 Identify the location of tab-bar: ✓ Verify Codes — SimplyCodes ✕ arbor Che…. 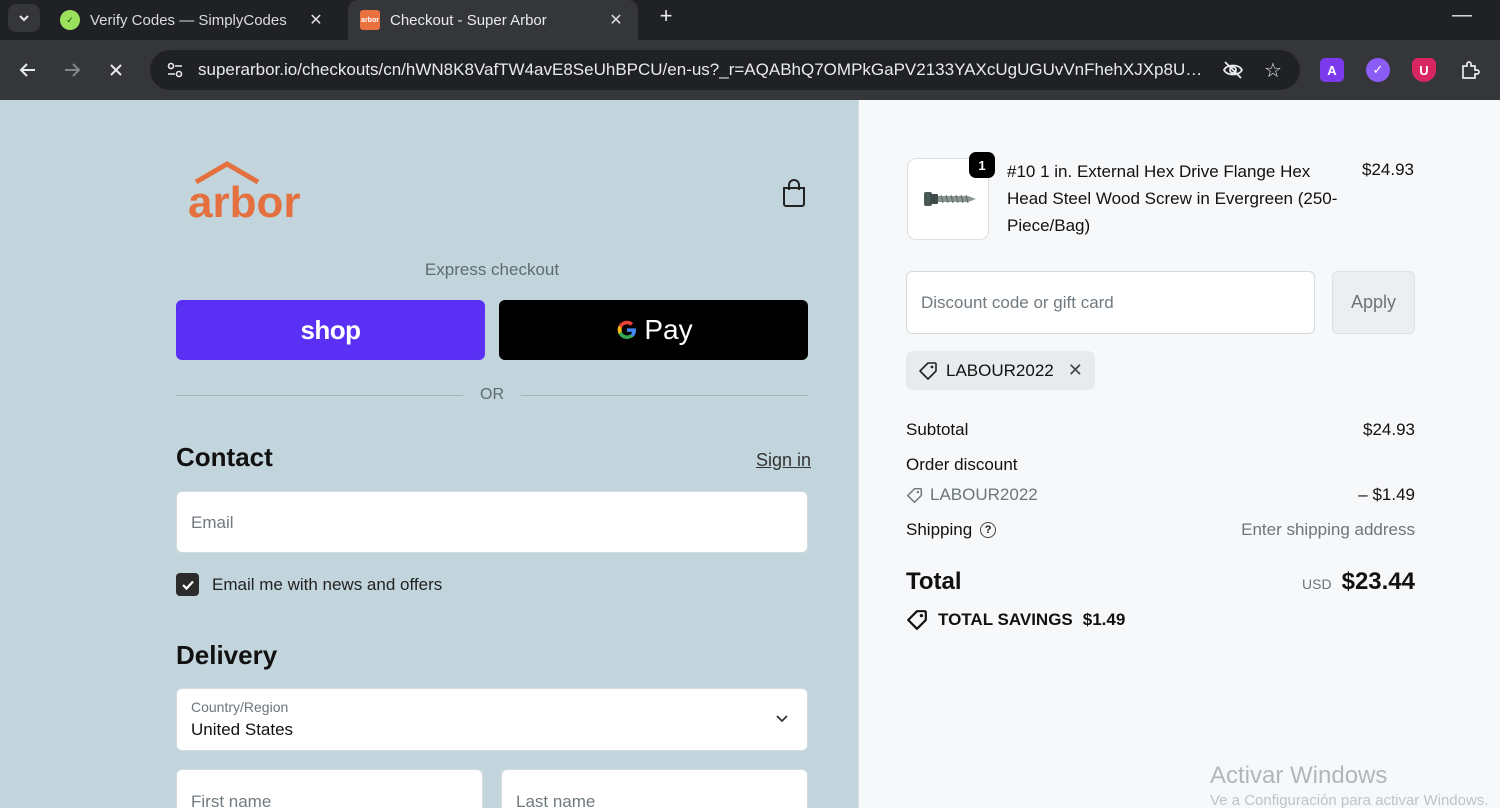
(750, 20).